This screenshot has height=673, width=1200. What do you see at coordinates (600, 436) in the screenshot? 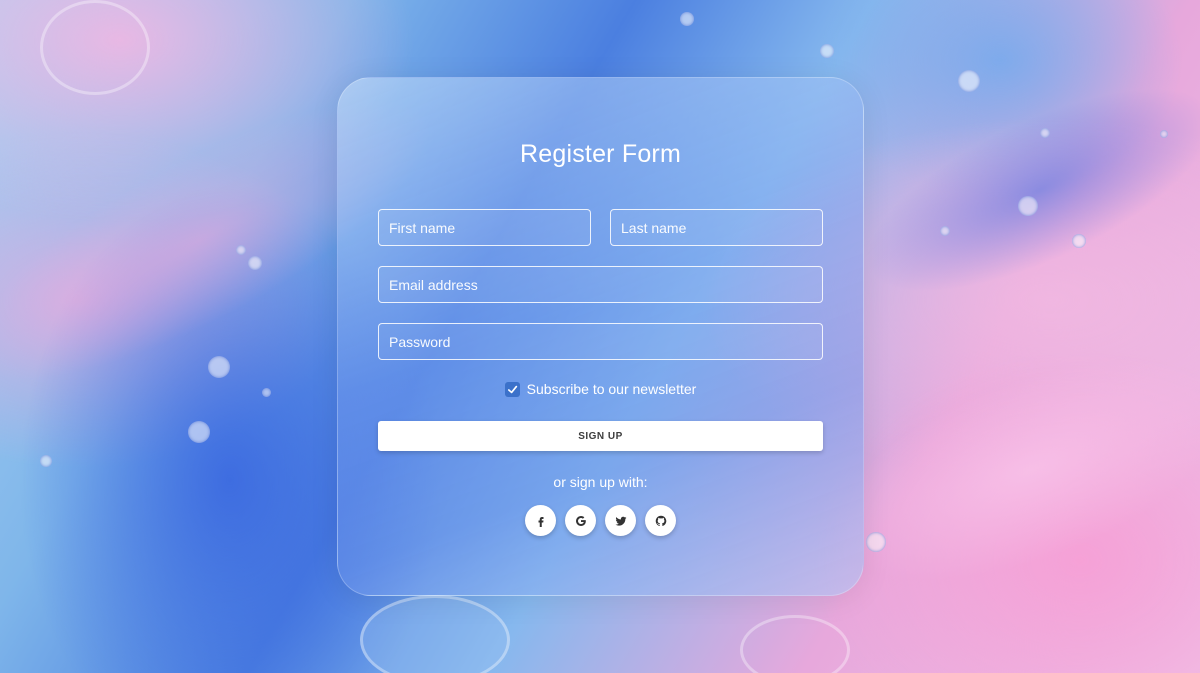
I see `sign-up-button: SIGN UP` at bounding box center [600, 436].